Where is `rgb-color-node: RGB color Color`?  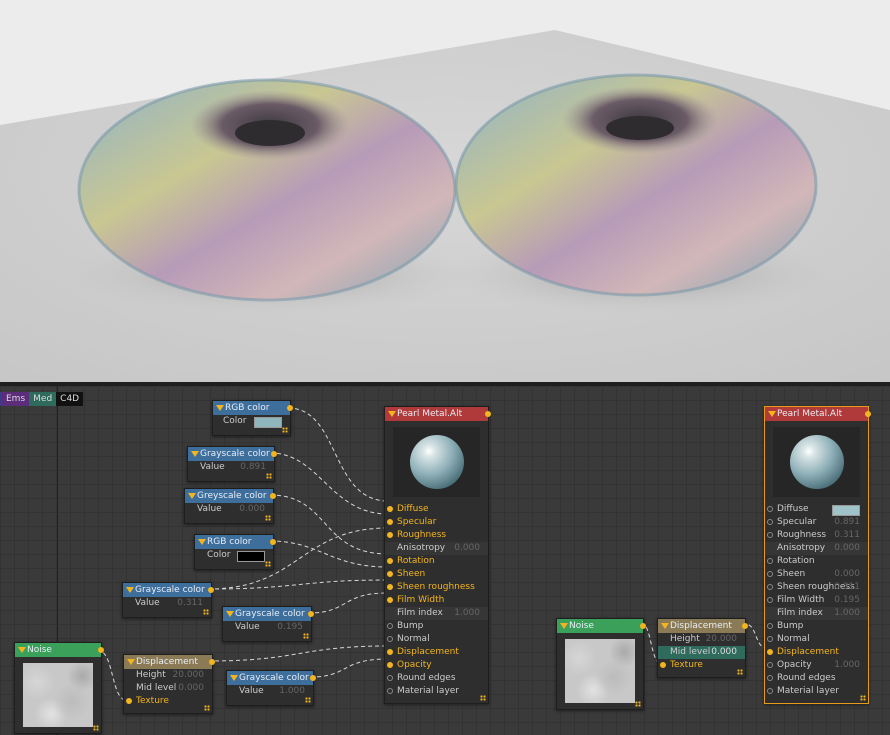 rgb-color-node: RGB color Color is located at coordinates (235, 552).